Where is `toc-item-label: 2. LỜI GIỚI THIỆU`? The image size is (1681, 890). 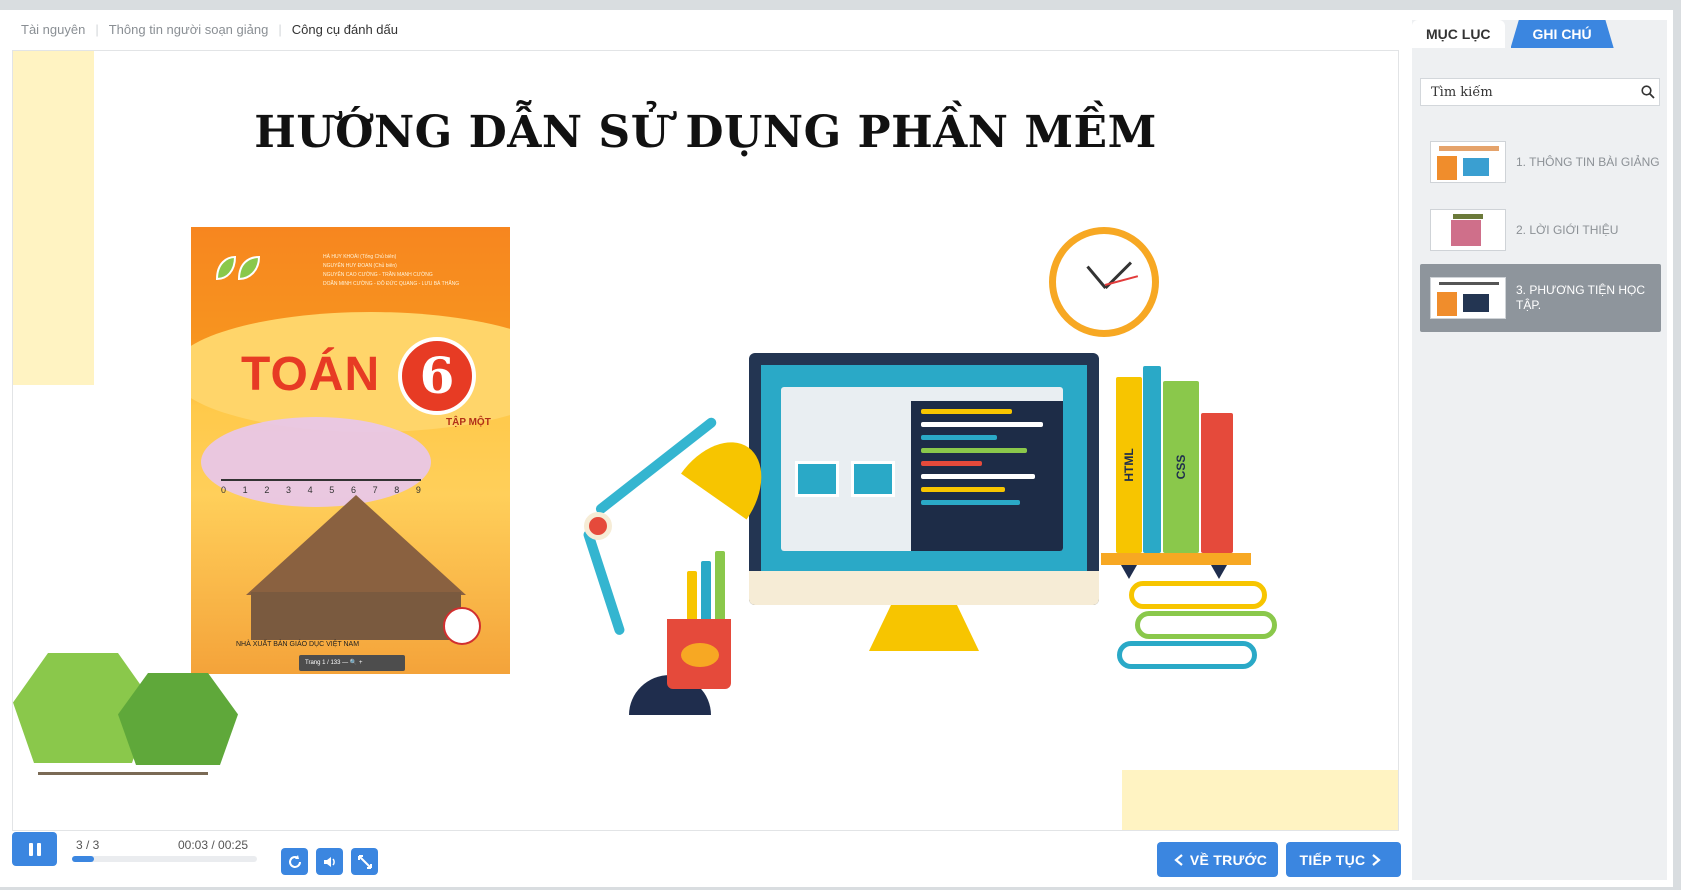
toc-item-label: 2. LỜI GIỚI THIỆU is located at coordinates (1567, 229).